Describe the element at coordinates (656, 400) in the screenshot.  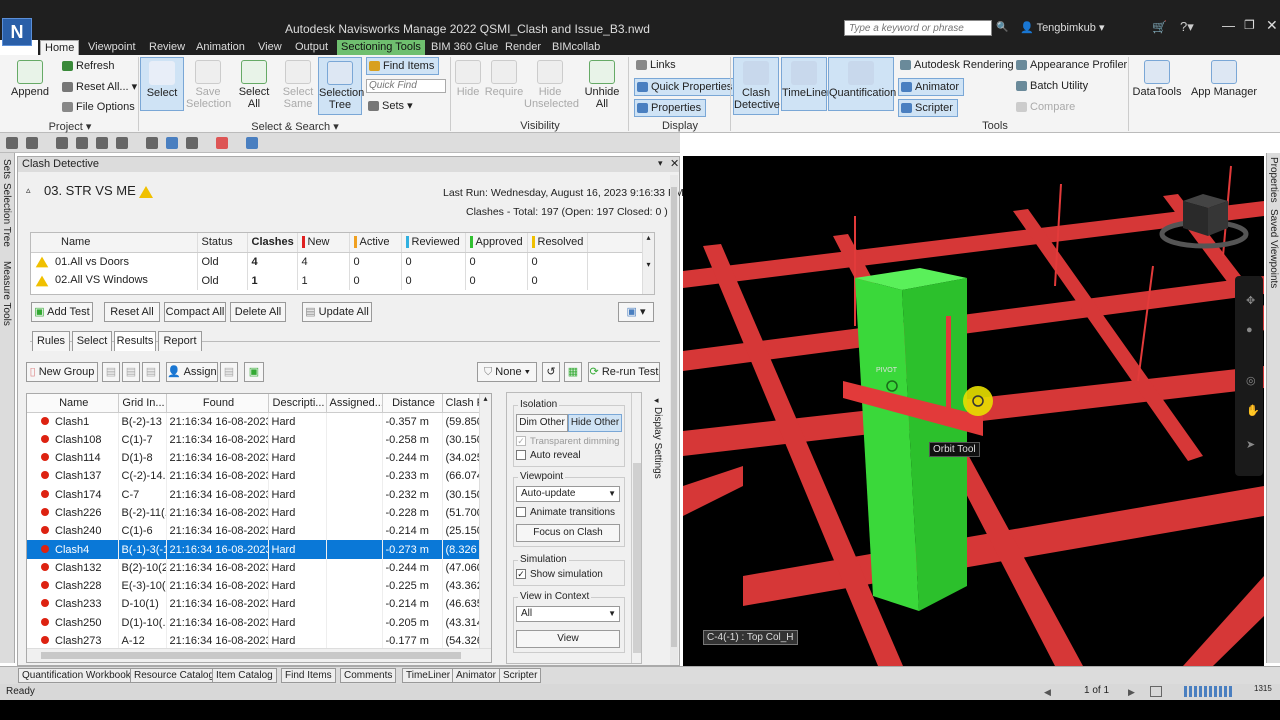
I see `expand-icon: ◂` at that location.